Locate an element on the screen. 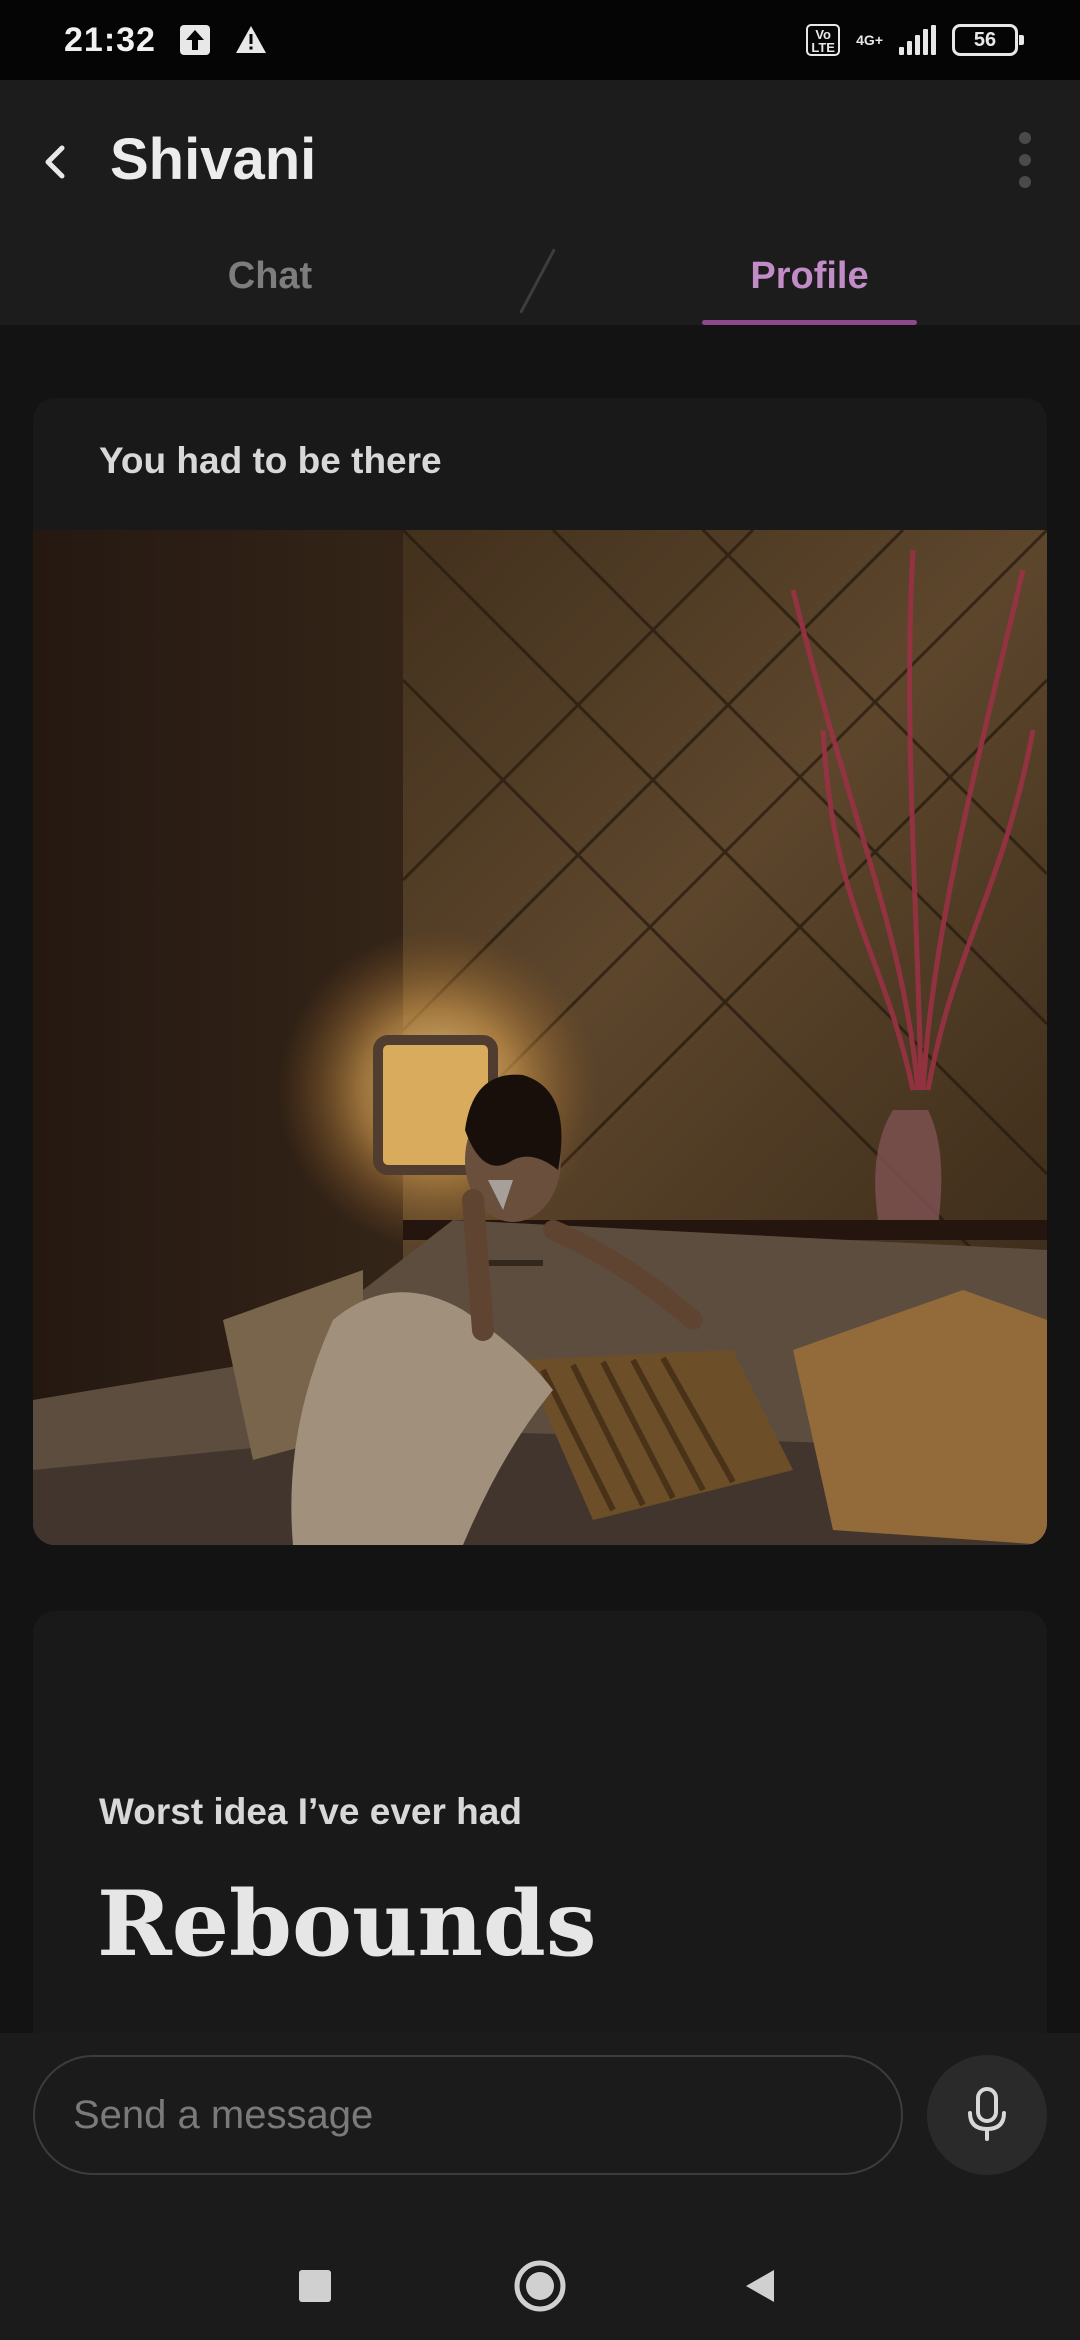  microphone-icon is located at coordinates (987, 2114).